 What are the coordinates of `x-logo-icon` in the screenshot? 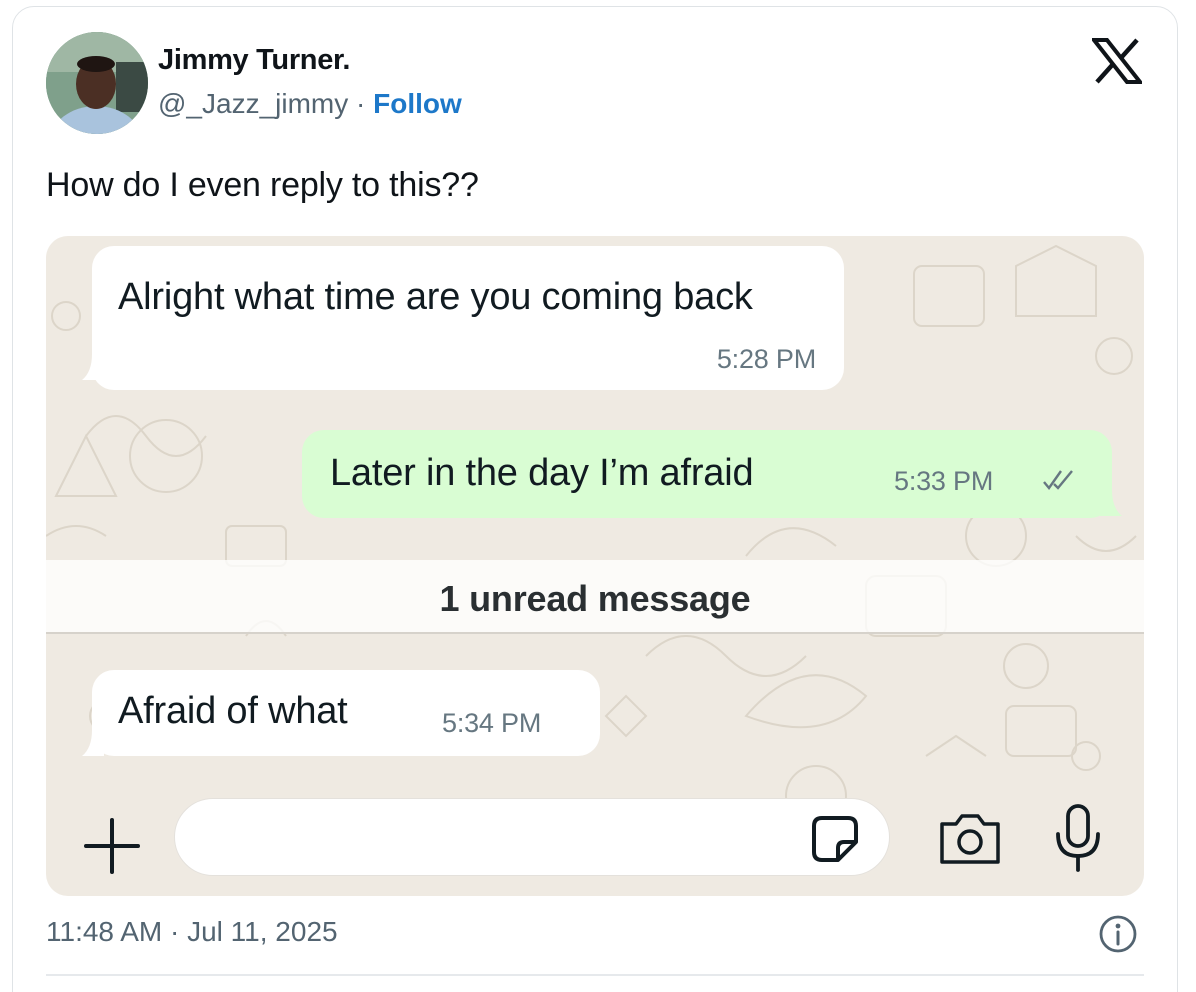 It's located at (1117, 61).